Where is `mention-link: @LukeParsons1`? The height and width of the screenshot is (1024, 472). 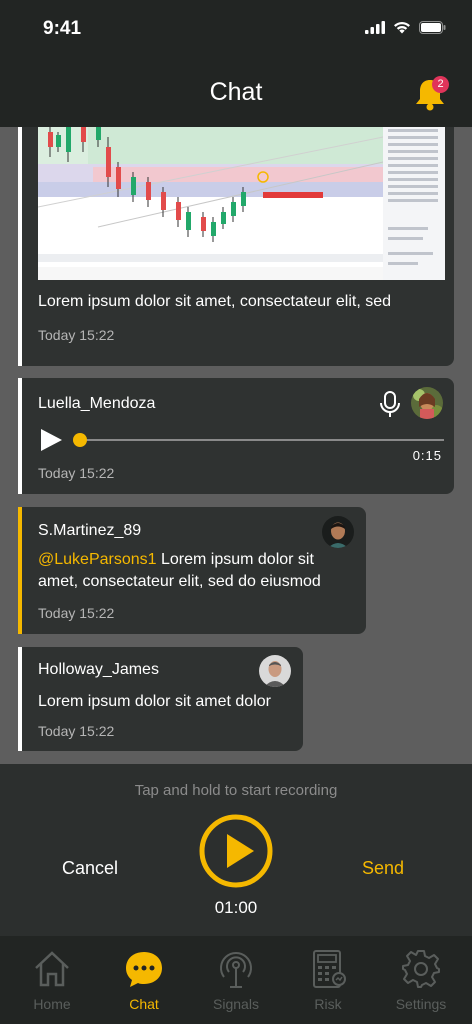 mention-link: @LukeParsons1 is located at coordinates (97, 559).